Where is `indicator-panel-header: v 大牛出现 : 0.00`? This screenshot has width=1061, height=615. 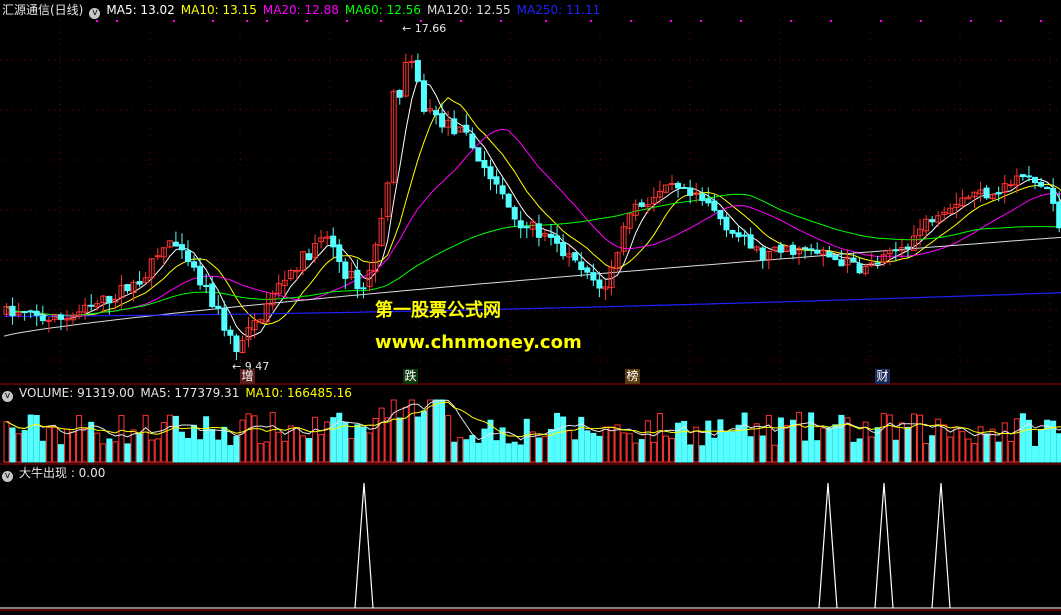 indicator-panel-header: v 大牛出现 : 0.00 is located at coordinates (56, 473).